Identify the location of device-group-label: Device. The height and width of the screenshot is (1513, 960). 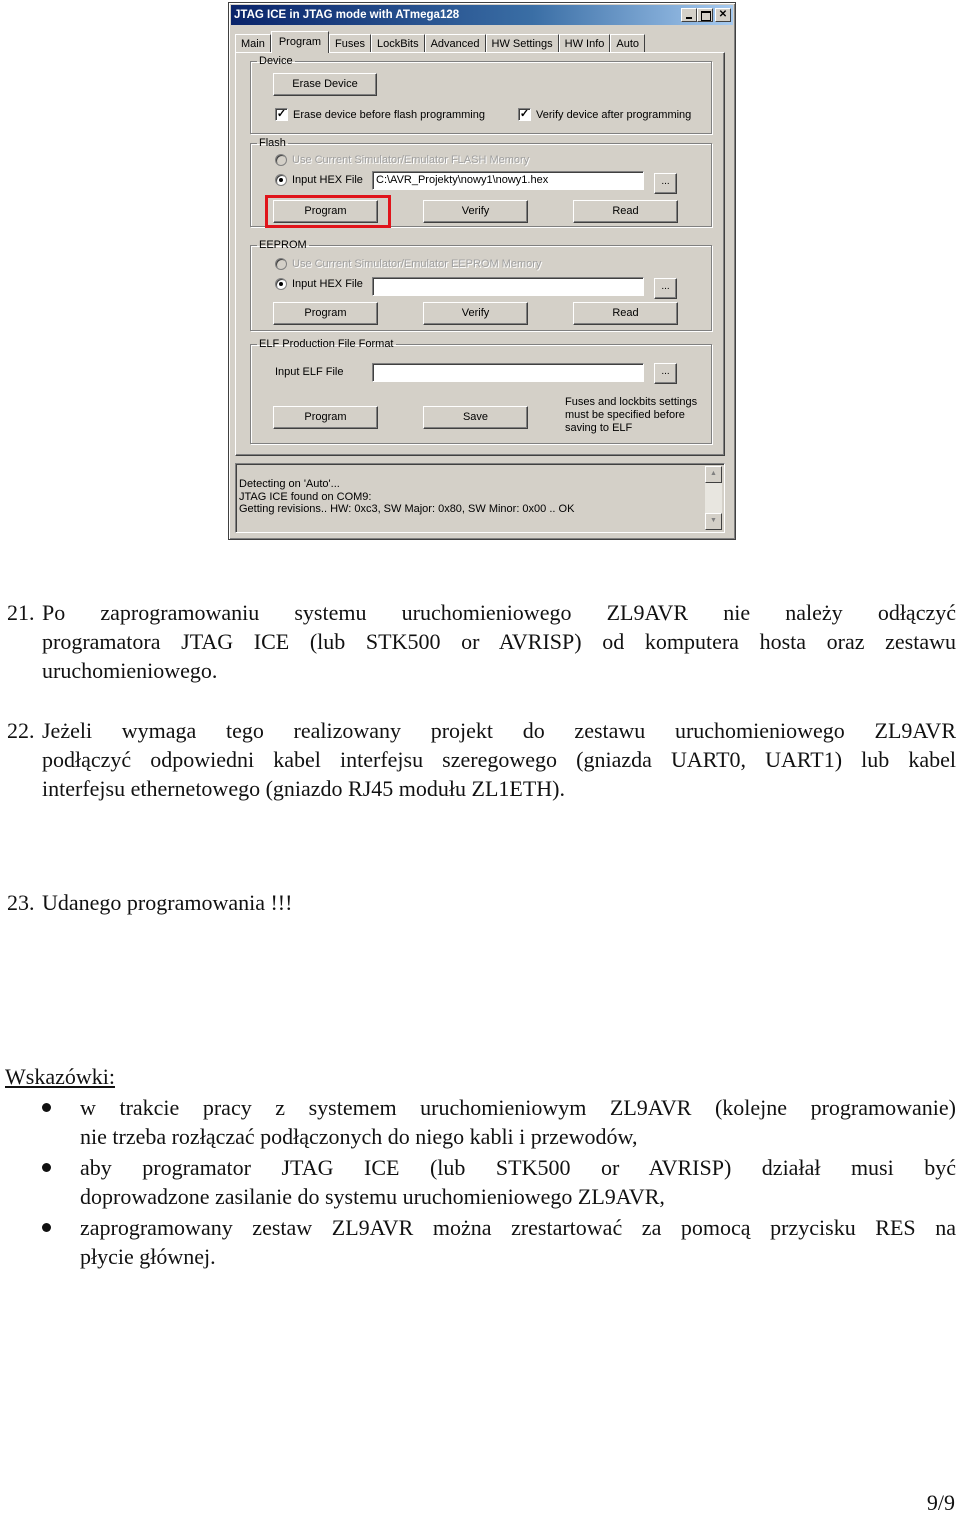
(276, 61).